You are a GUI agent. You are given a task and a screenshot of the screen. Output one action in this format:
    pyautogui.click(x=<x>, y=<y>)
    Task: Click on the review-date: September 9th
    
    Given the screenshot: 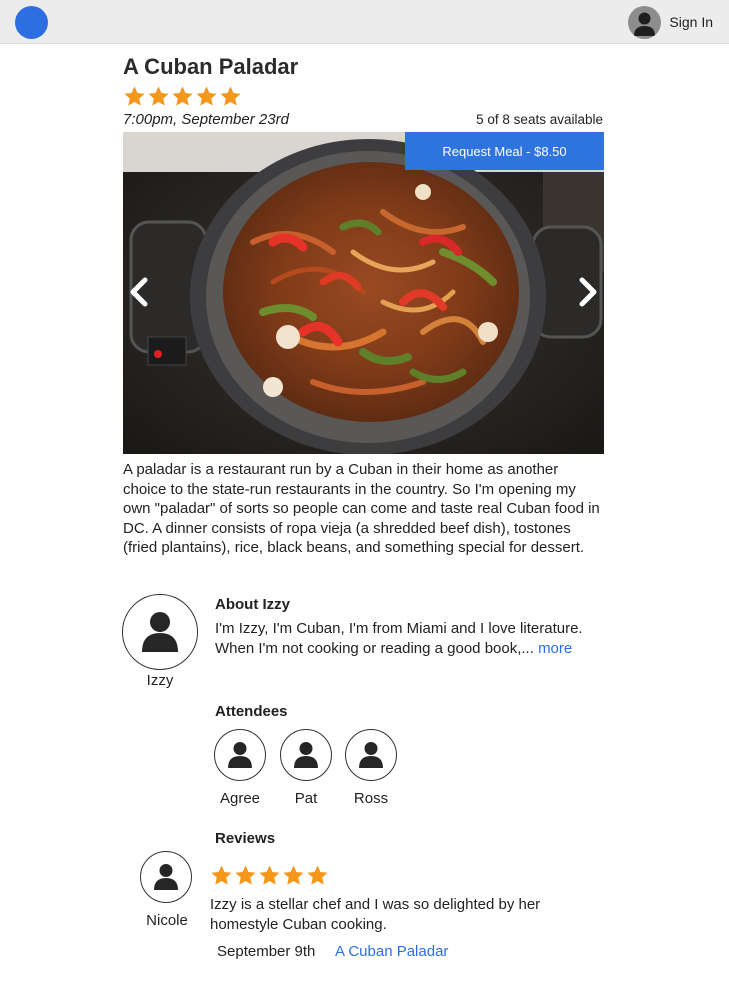 What is the action you would take?
    pyautogui.click(x=266, y=951)
    